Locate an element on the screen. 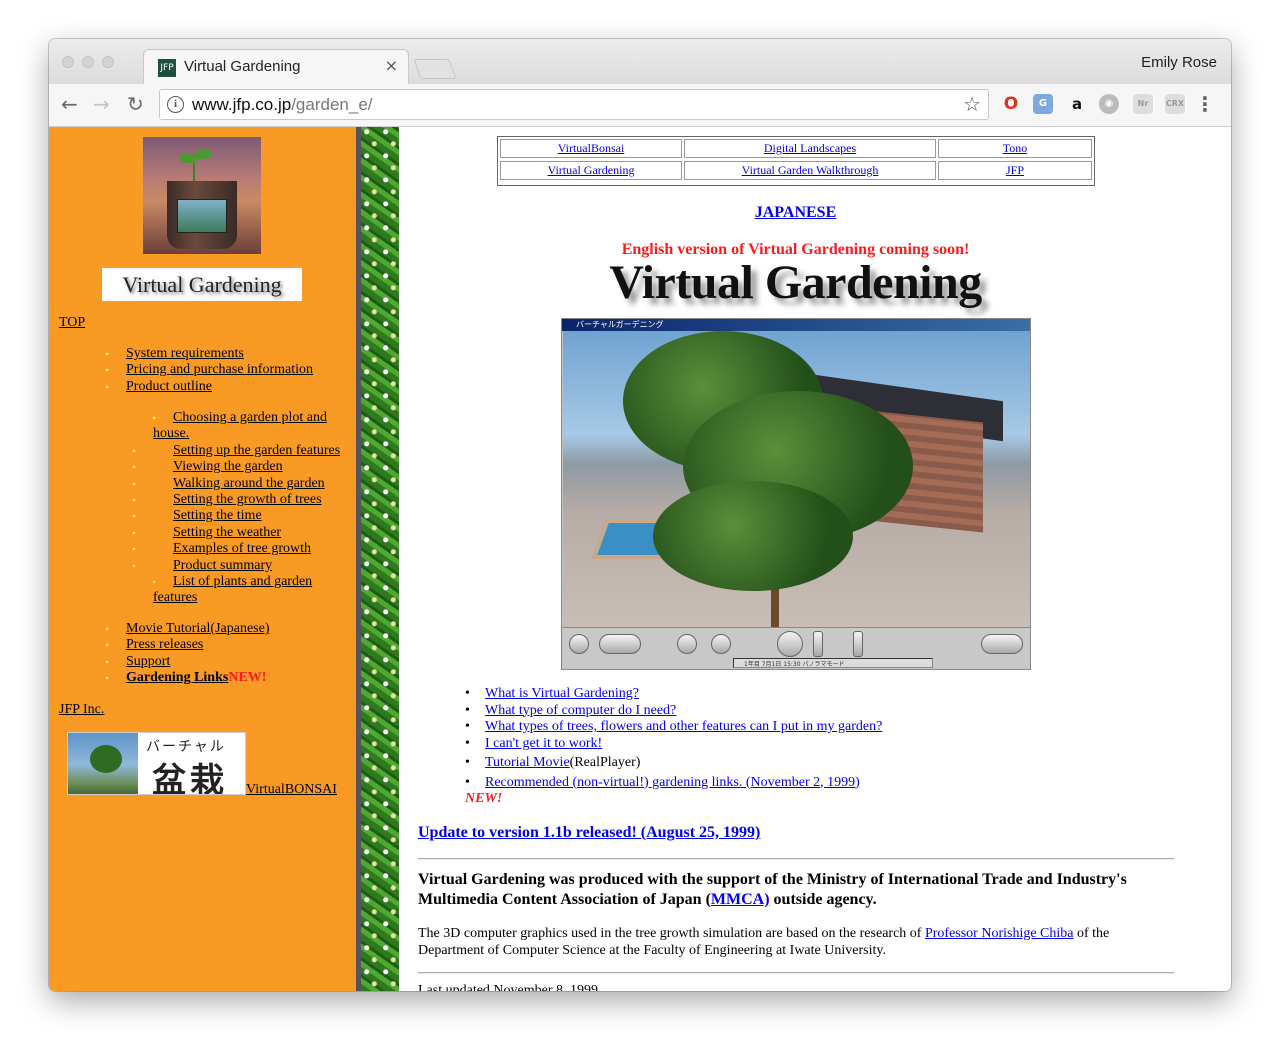  jfp-nav-link: JFP is located at coordinates (1015, 170).